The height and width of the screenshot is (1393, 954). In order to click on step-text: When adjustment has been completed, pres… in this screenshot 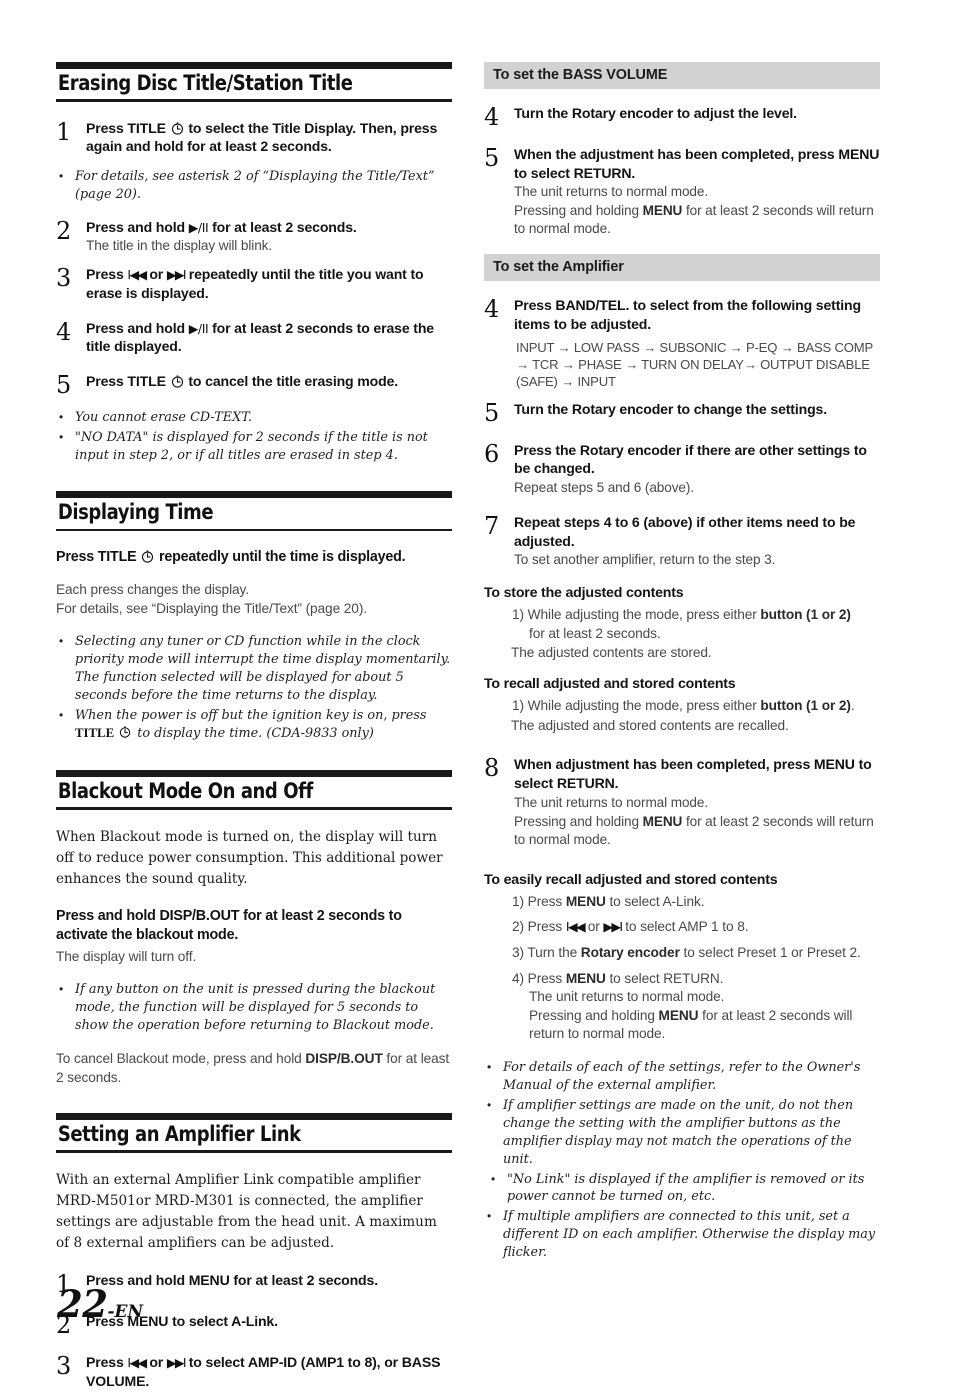, I will do `click(693, 773)`.